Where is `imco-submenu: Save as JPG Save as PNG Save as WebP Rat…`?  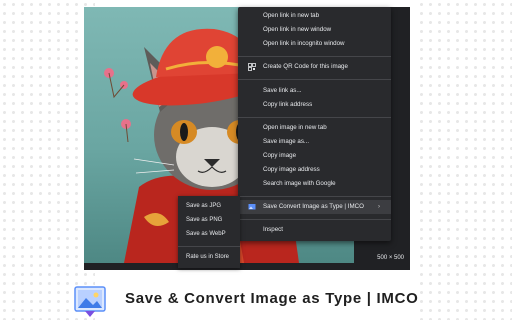 imco-submenu: Save as JPG Save as PNG Save as WebP Rat… is located at coordinates (209, 232).